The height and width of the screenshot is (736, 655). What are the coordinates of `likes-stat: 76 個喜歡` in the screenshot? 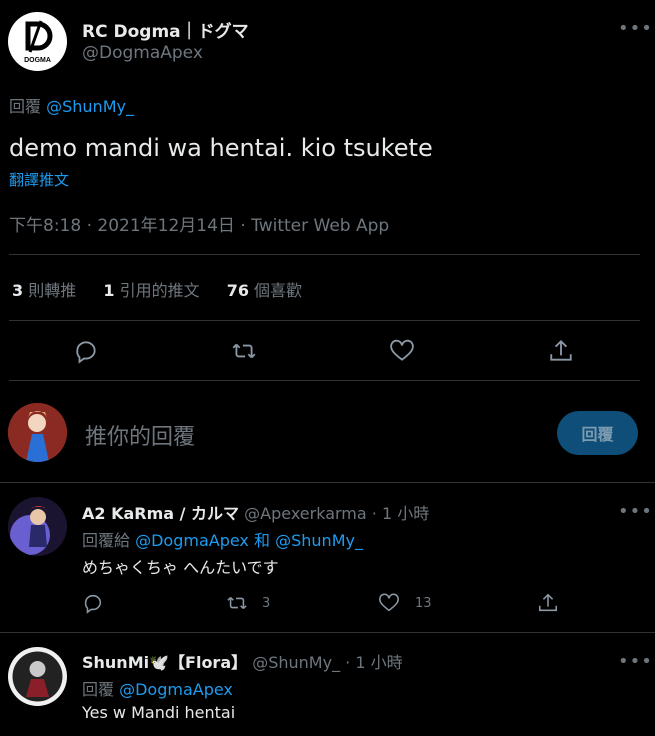 It's located at (264, 290).